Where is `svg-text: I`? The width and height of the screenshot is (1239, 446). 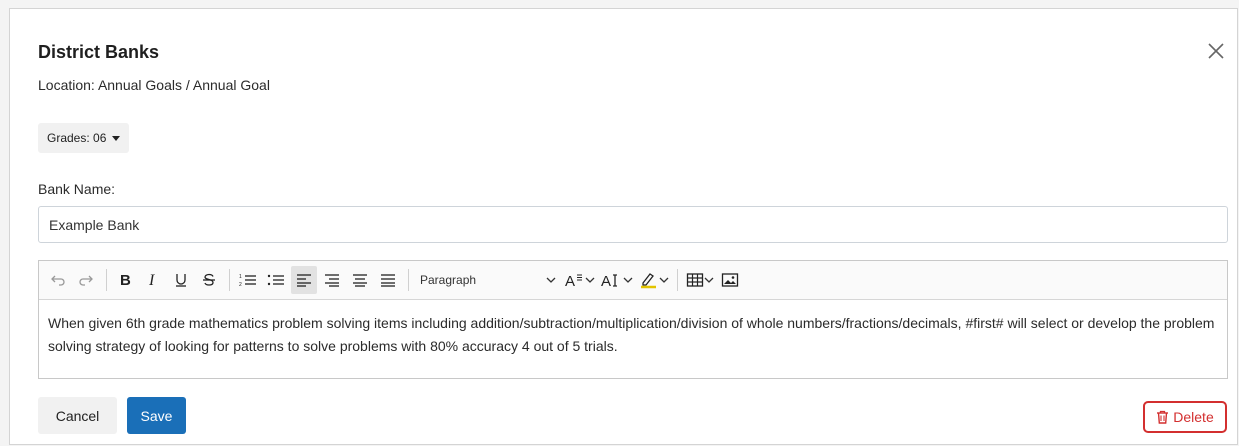
svg-text: I is located at coordinates (151, 280).